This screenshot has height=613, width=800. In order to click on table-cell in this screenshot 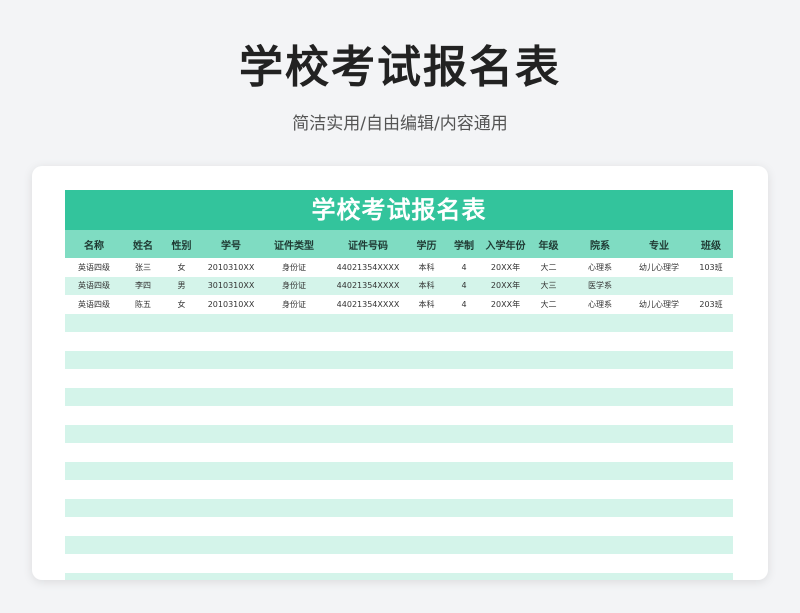, I will do `click(711, 286)`.